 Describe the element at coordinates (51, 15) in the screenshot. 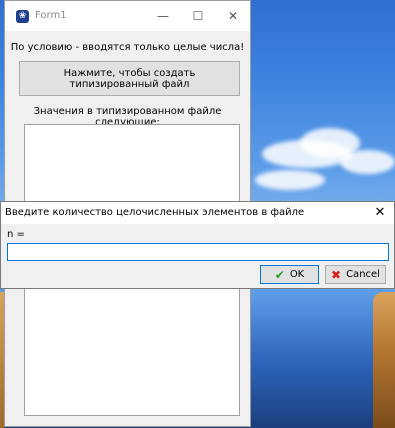

I see `window-title: Form1` at that location.